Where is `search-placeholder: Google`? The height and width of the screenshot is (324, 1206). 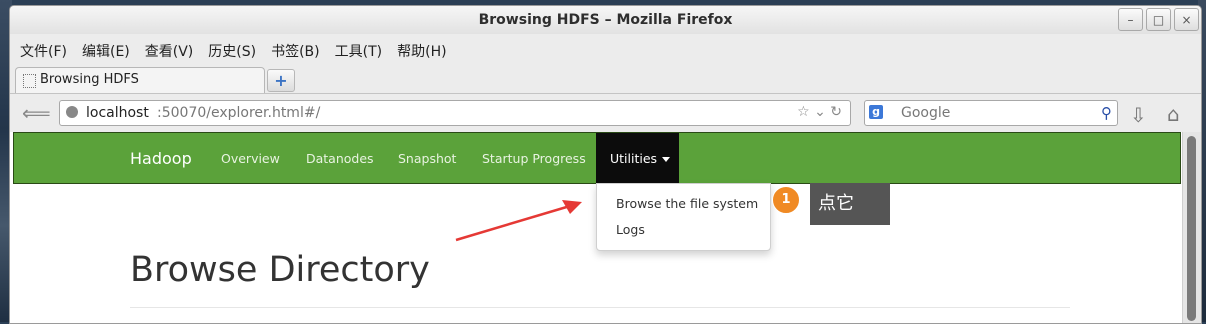
search-placeholder: Google is located at coordinates (926, 113).